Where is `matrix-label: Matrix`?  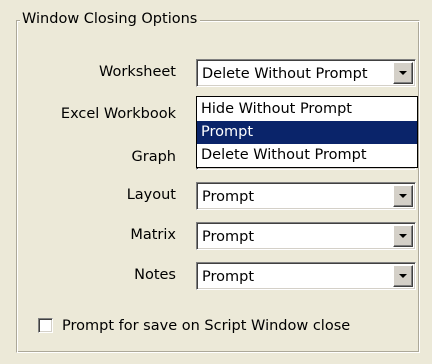
matrix-label: Matrix is located at coordinates (153, 235).